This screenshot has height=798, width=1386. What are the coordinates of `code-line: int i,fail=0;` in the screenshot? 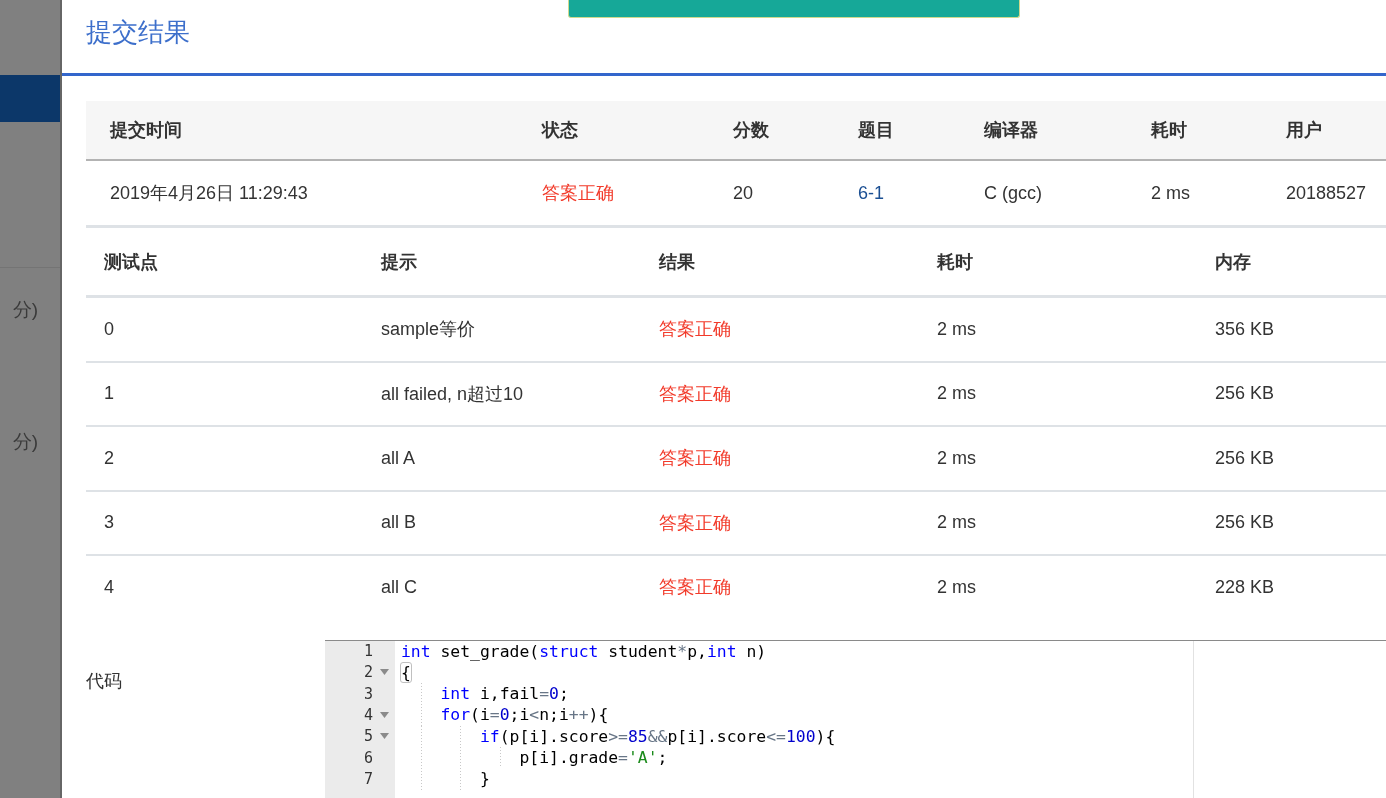 It's located at (485, 694).